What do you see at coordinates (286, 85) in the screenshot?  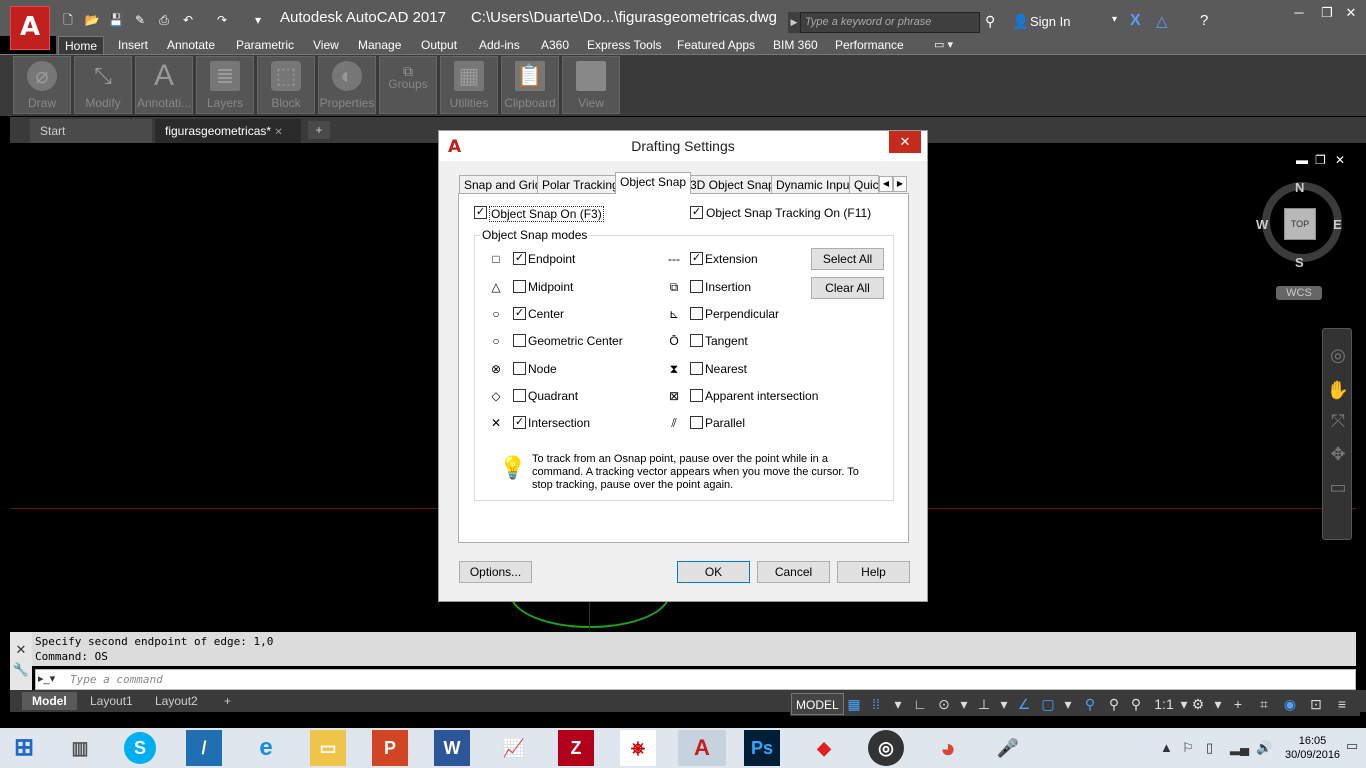 I see `panel-block: ⬚ Block` at bounding box center [286, 85].